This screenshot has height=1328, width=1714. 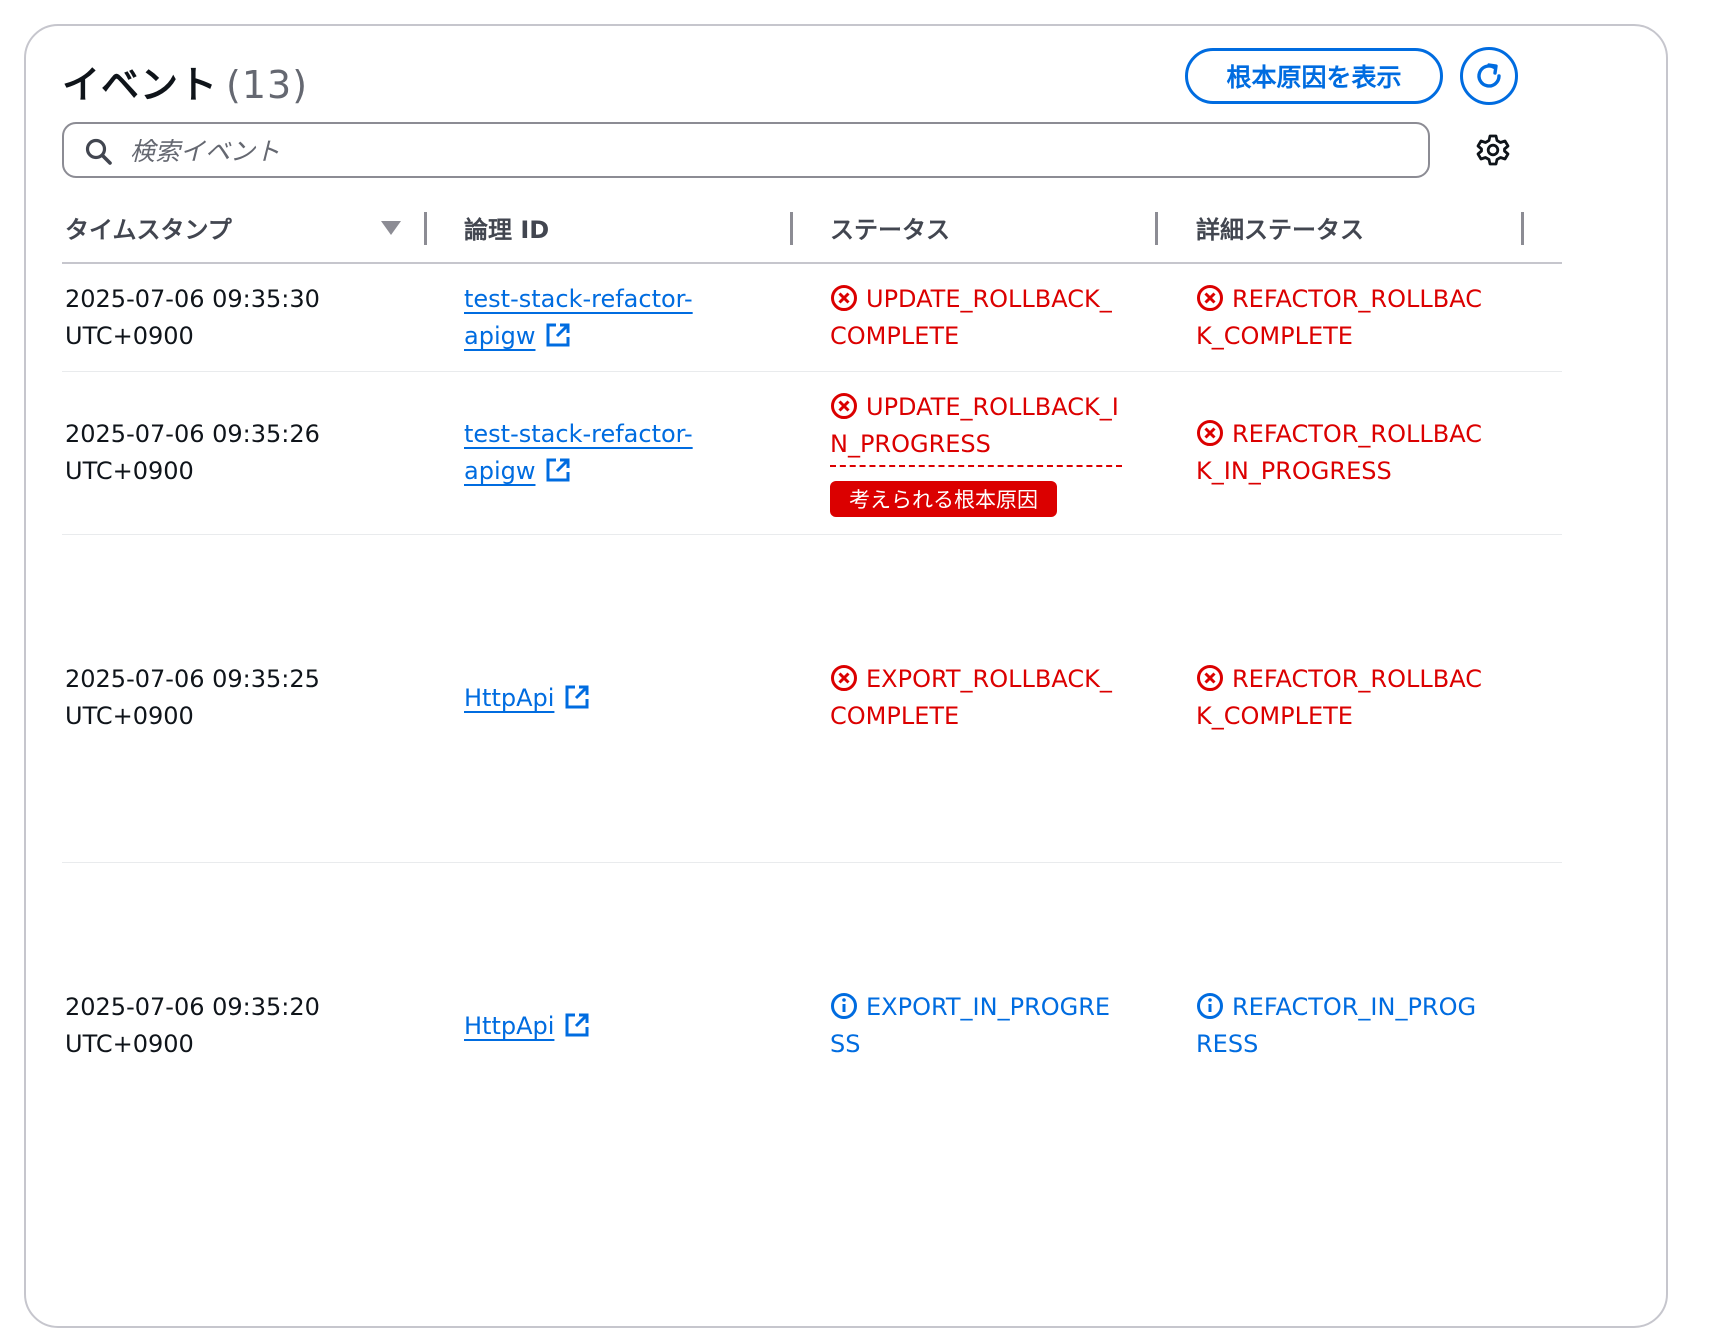 I want to click on search-icon, so click(x=98, y=151).